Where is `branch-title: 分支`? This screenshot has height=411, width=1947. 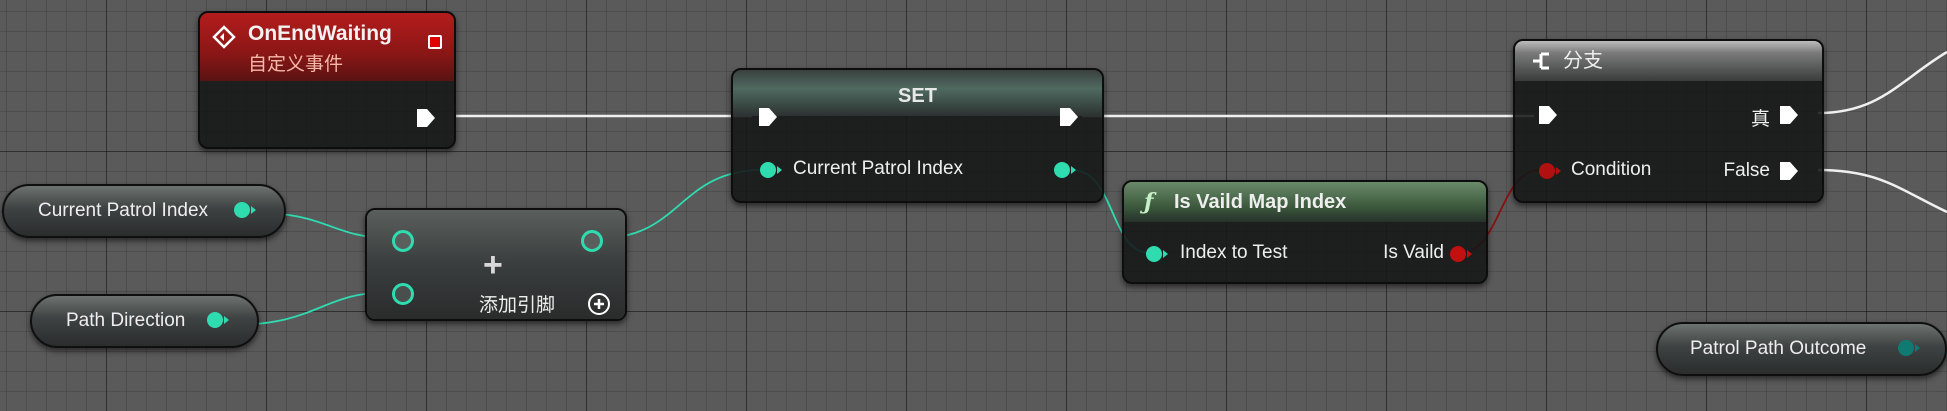
branch-title: 分支 is located at coordinates (1583, 61).